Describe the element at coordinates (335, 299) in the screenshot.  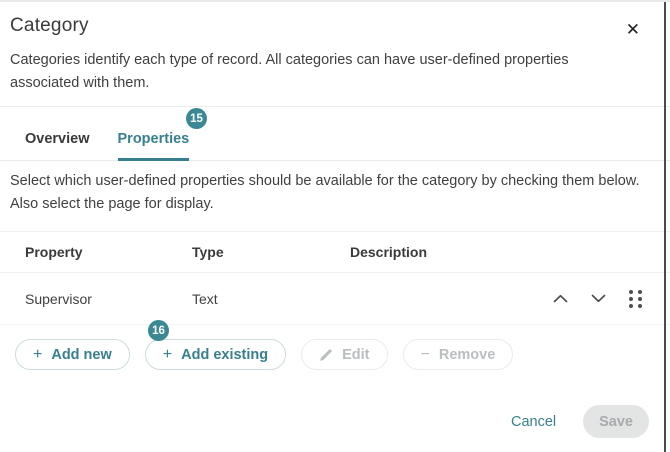
I see `table-row: Supervisor Text` at that location.